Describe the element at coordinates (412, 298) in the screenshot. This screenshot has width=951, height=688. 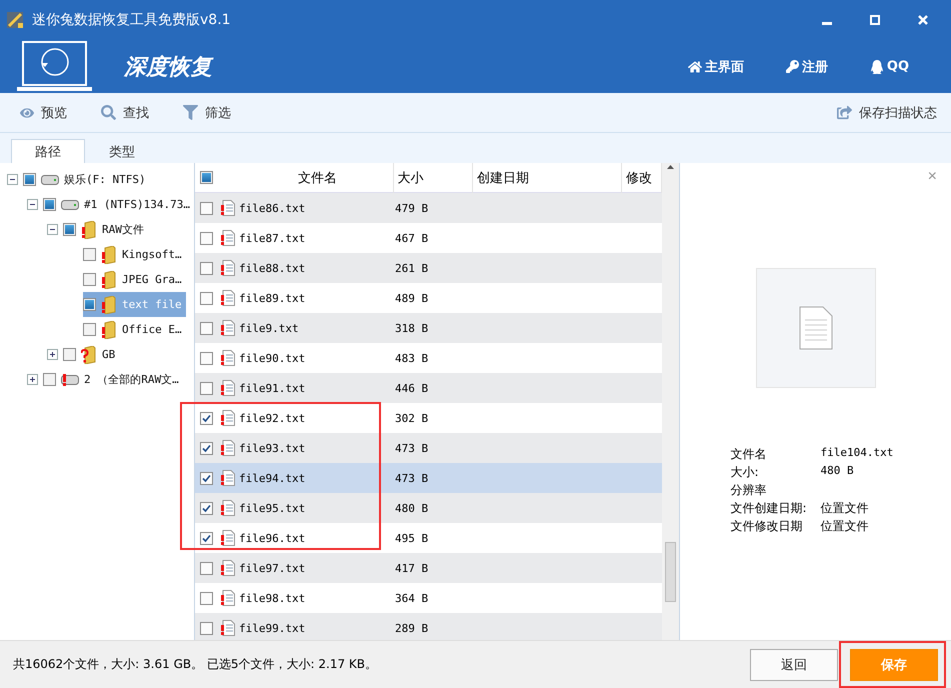
I see `file-size: 489 B` at that location.